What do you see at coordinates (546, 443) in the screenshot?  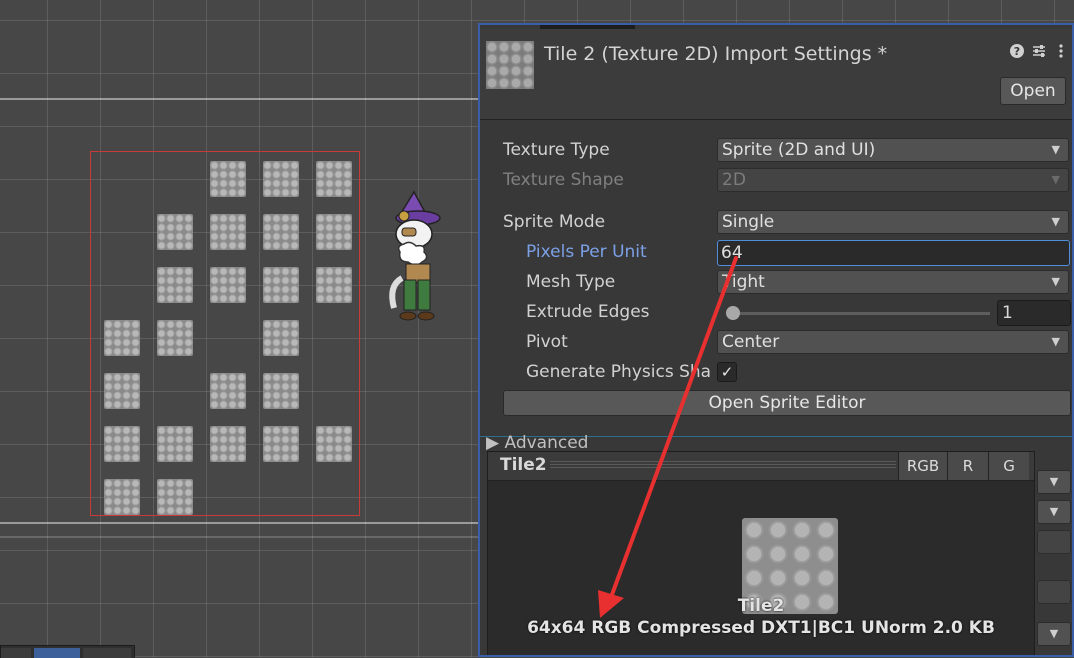 I see `advanced-label: Advanced` at bounding box center [546, 443].